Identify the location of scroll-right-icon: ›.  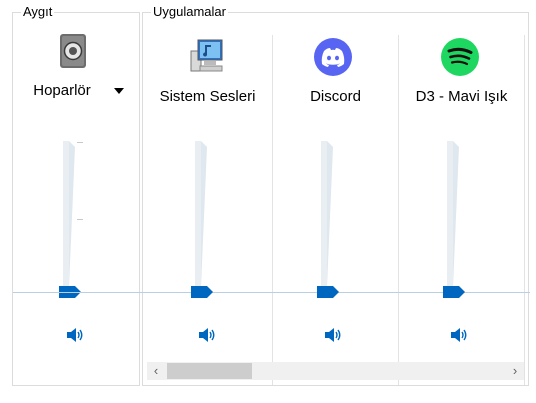
(515, 371).